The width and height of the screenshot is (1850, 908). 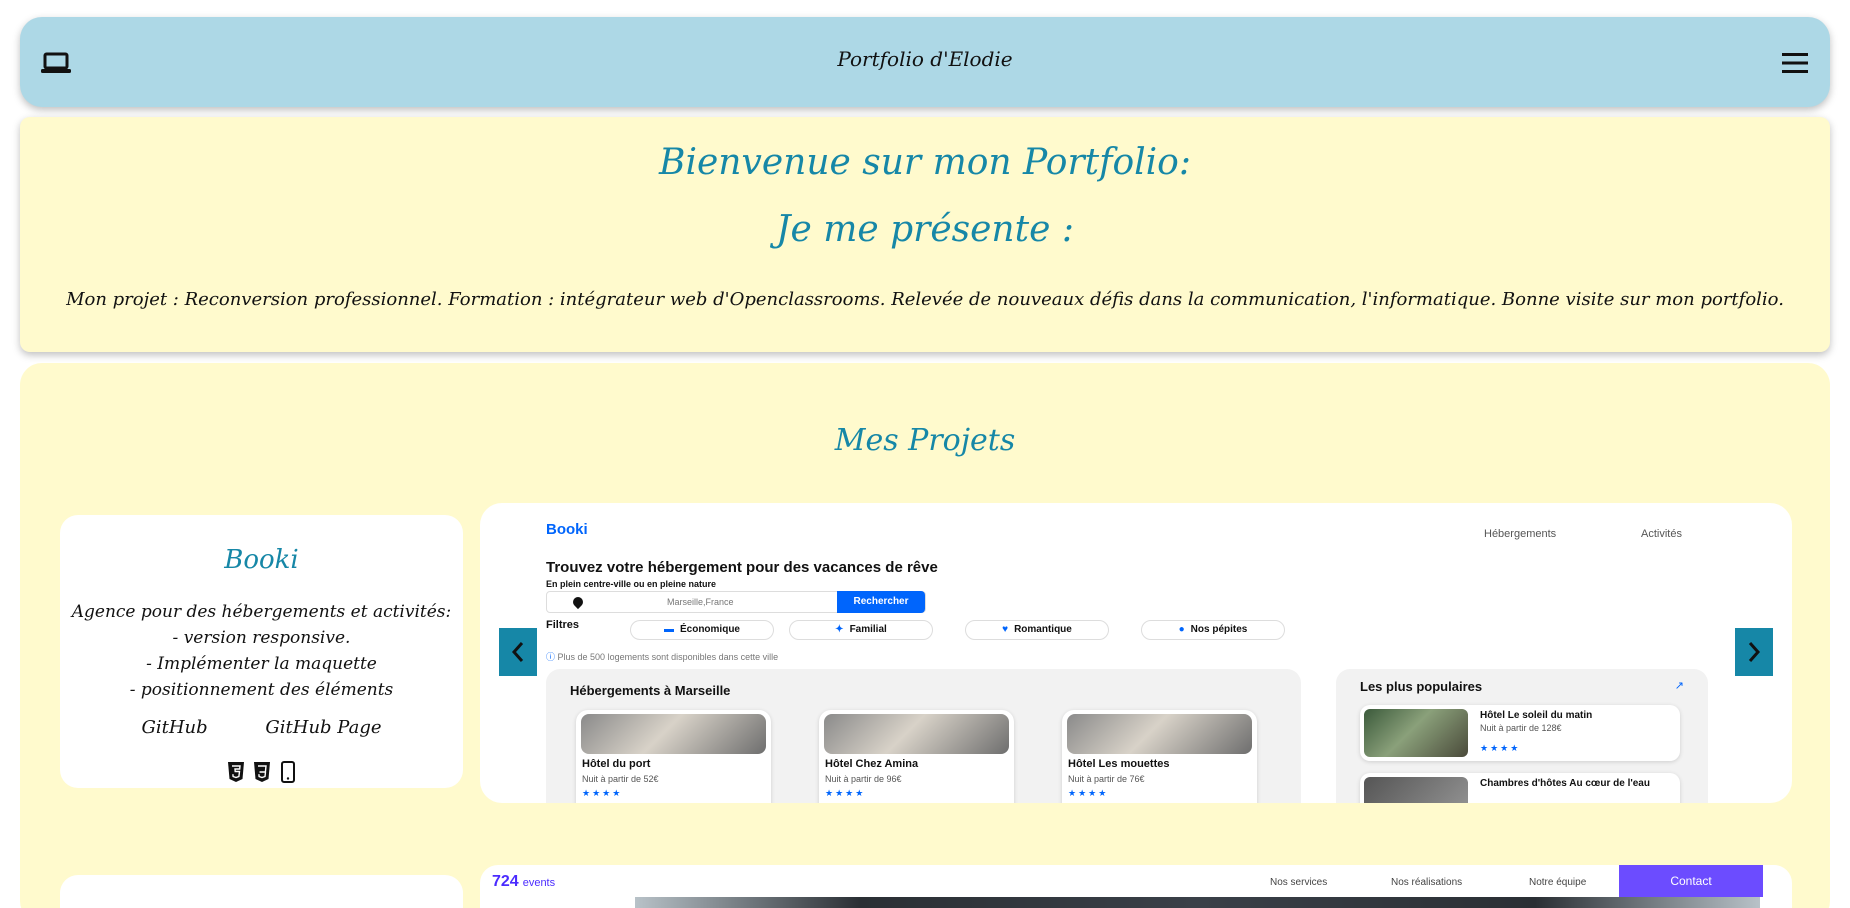 I want to click on events-logo: 724 events, so click(x=523, y=882).